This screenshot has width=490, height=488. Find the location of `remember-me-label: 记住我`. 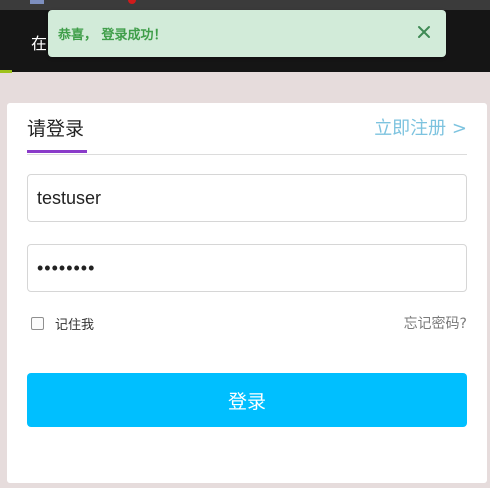

remember-me-label: 记住我 is located at coordinates (75, 325).